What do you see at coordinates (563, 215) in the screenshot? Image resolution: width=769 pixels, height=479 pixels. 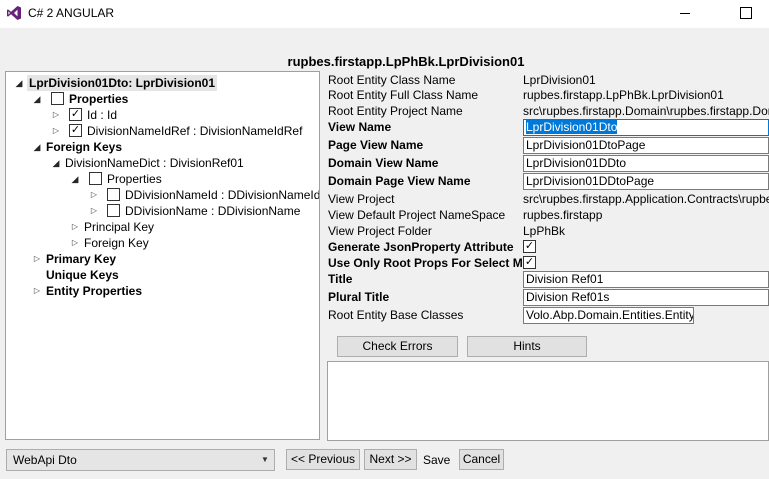 I see `view-default-namespace-value: rupbes.firstapp` at bounding box center [563, 215].